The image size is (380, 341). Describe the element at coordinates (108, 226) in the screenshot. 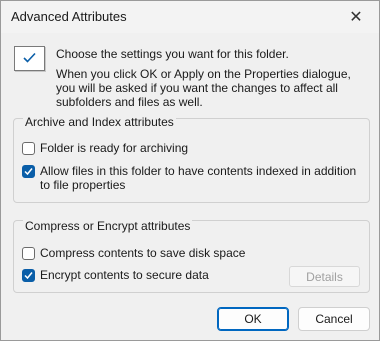

I see `compress-group-label: Compress or Encrypt attributes` at that location.